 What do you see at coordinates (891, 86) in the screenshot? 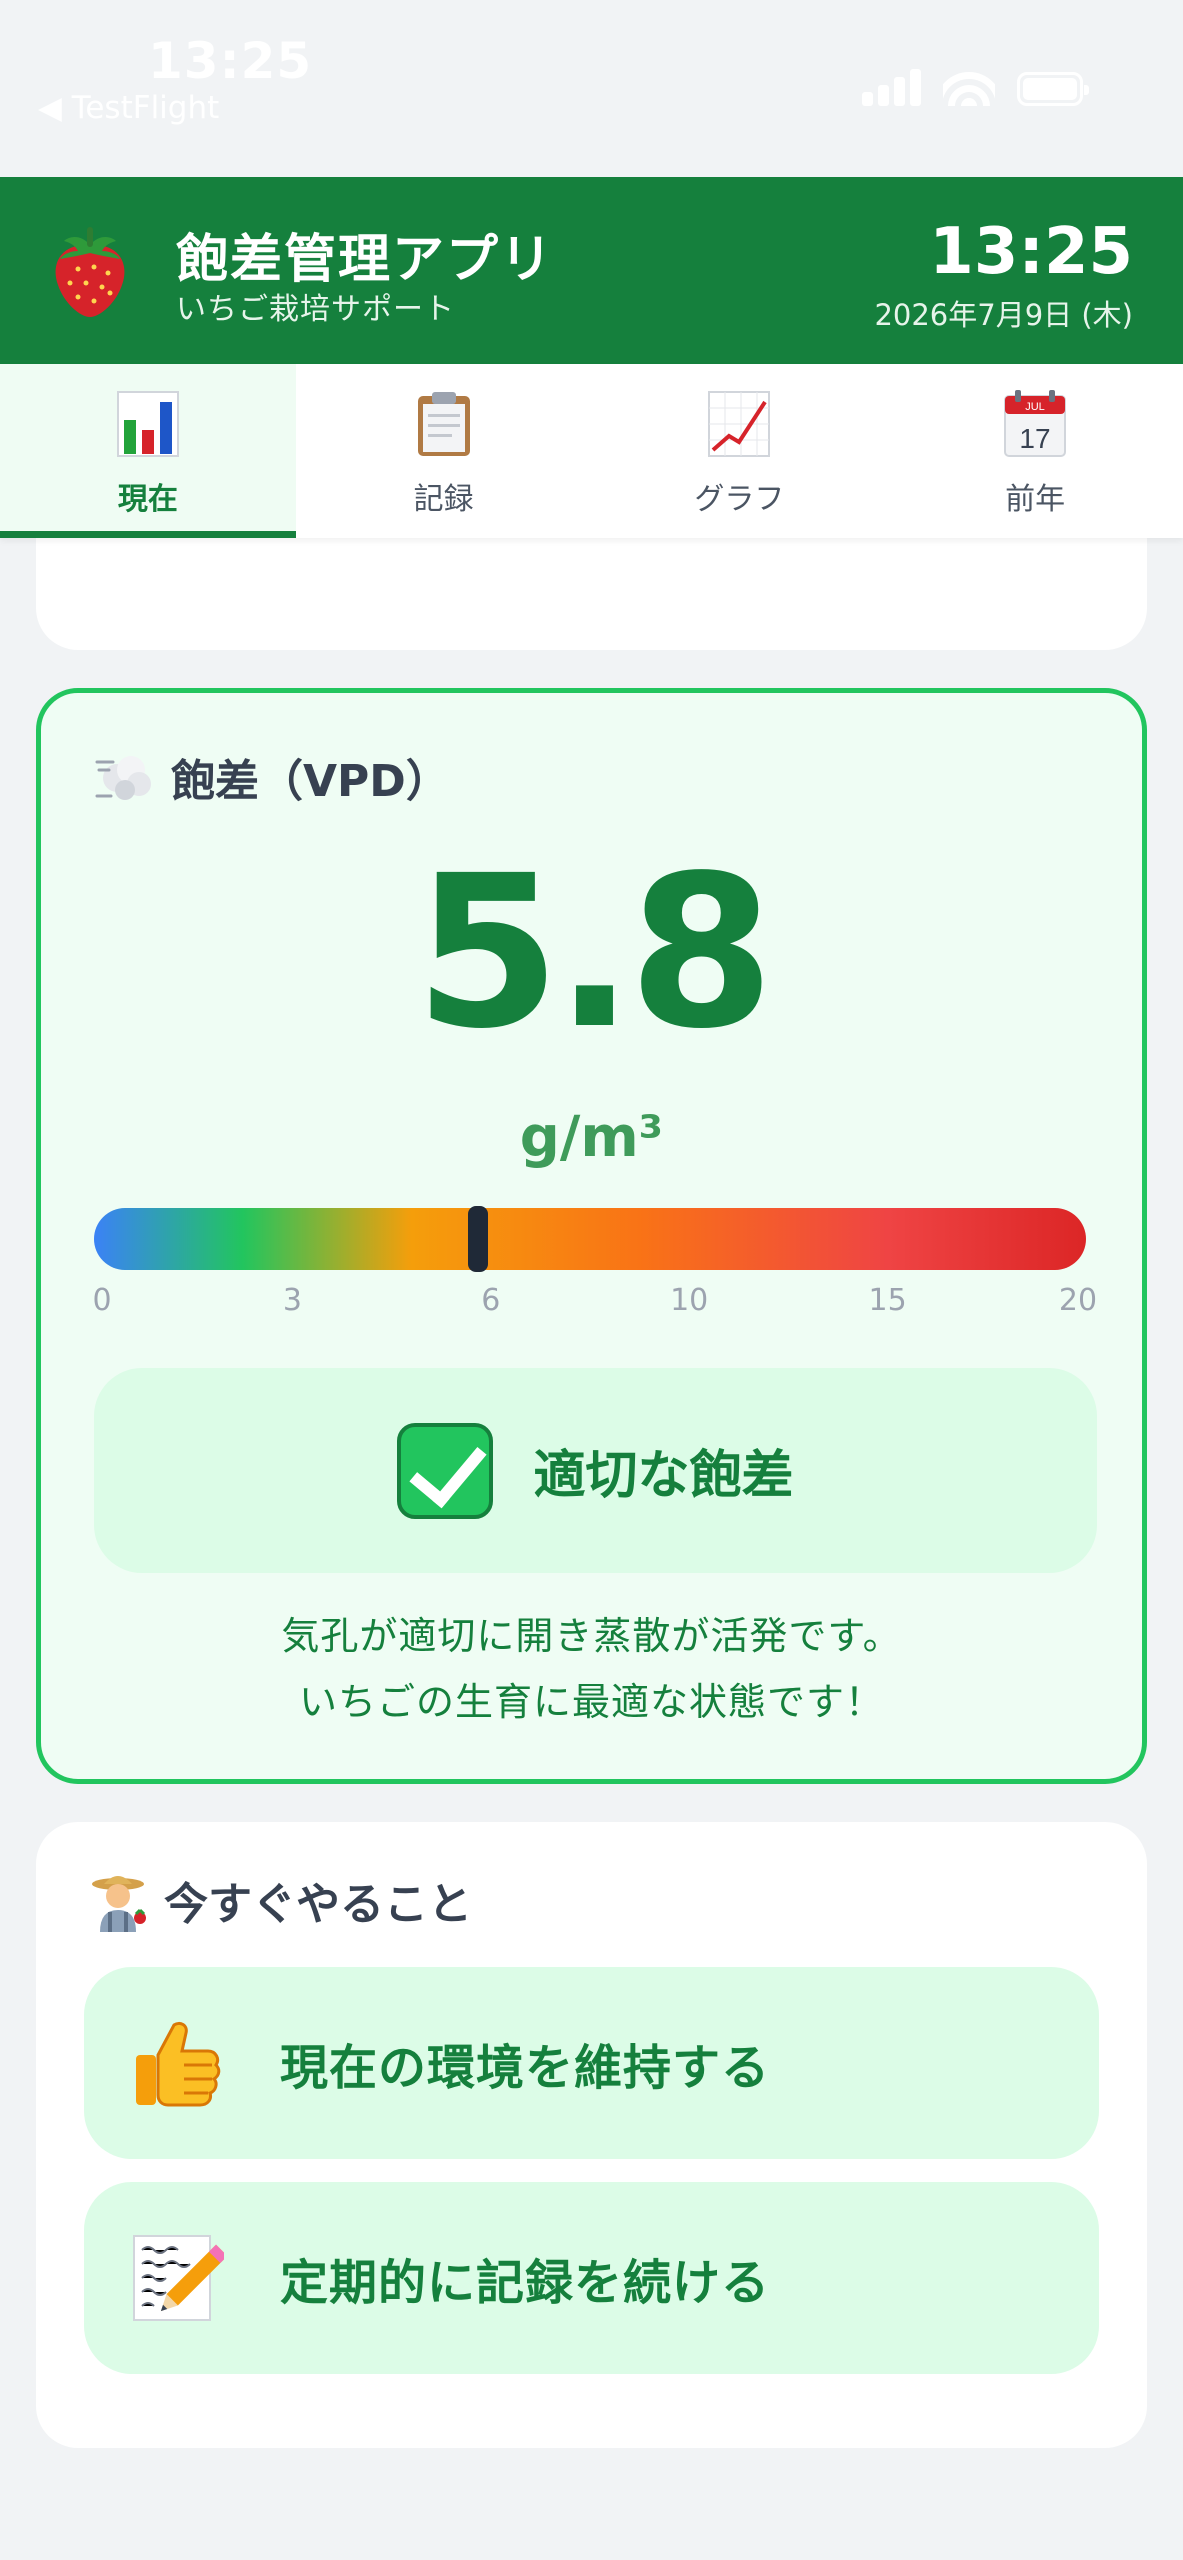
I see `signal-icon` at bounding box center [891, 86].